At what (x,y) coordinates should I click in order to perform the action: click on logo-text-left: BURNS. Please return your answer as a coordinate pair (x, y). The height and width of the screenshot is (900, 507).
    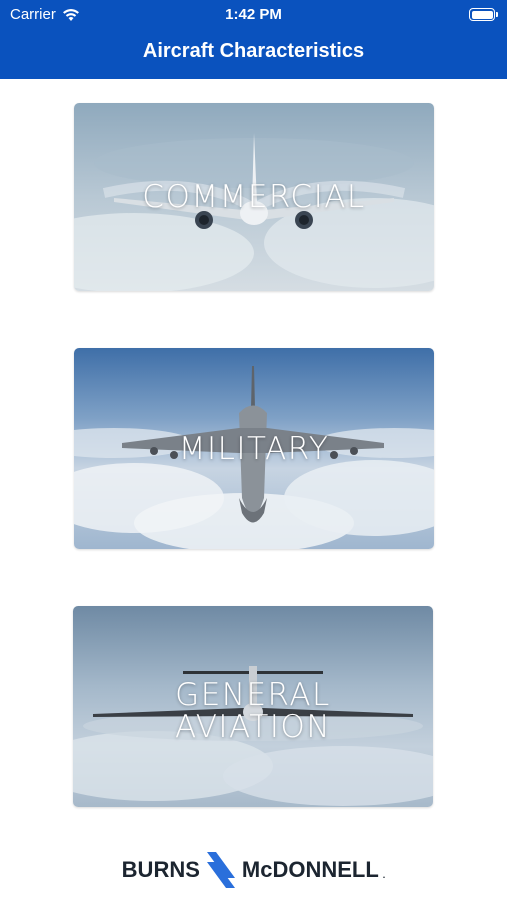
    Looking at the image, I should click on (160, 869).